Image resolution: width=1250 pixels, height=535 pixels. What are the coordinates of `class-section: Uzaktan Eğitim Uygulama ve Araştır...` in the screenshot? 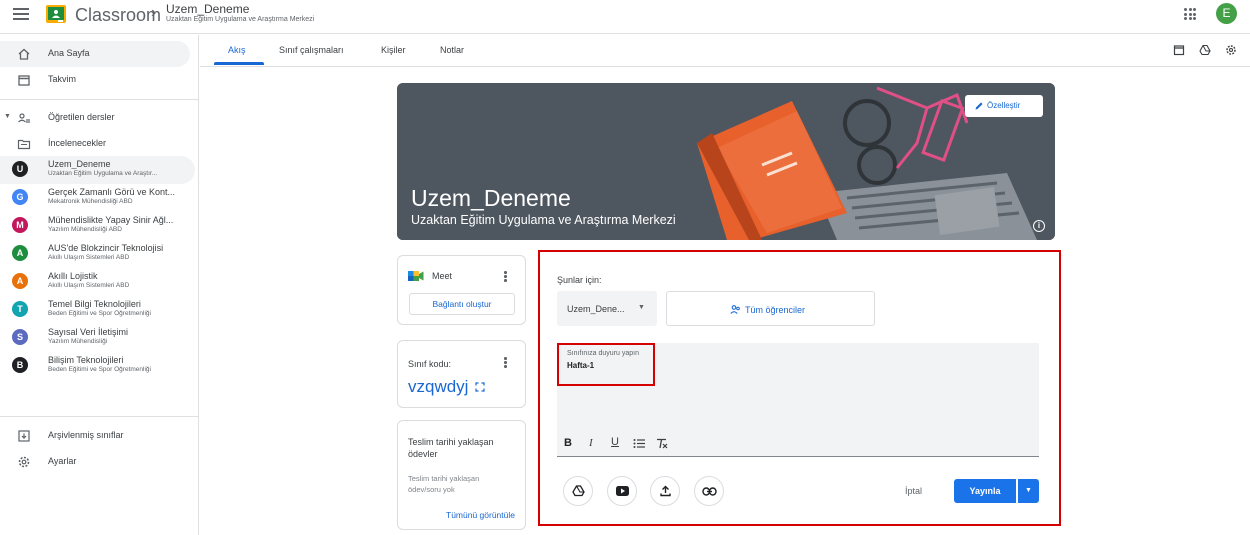 It's located at (103, 173).